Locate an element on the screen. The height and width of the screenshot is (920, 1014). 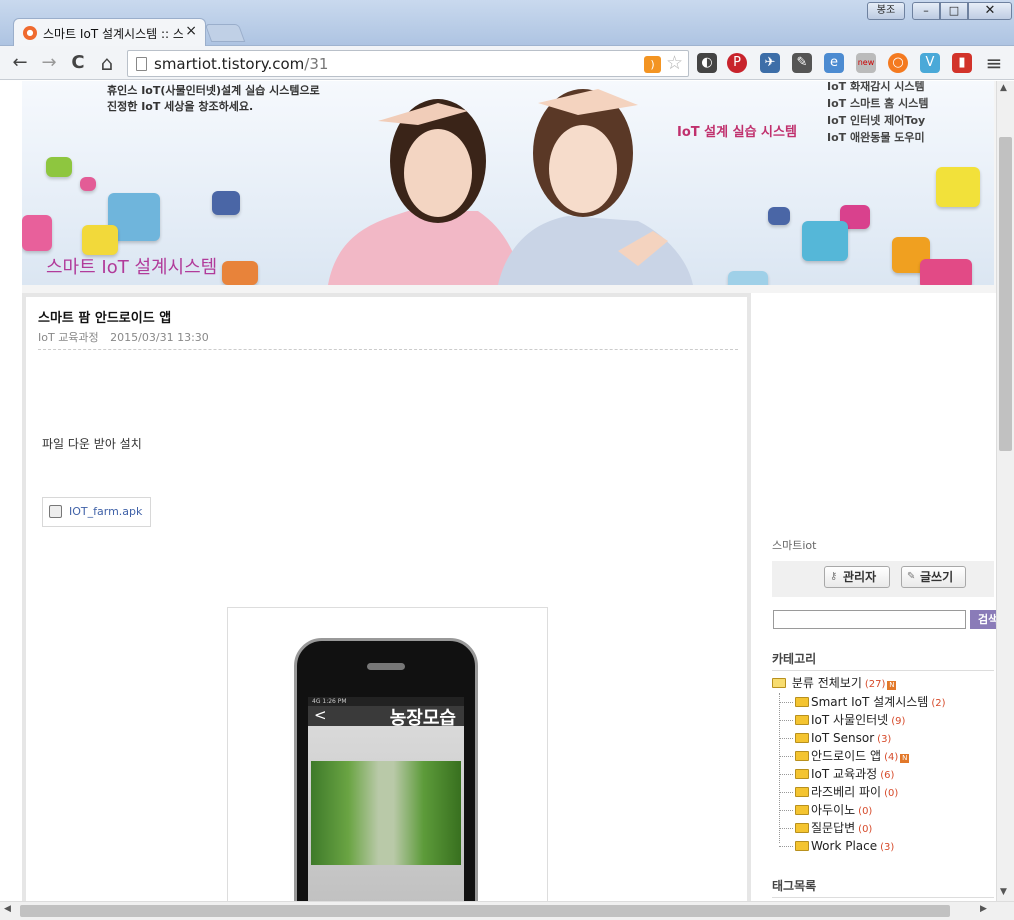
tistory-favicon-icon: ● is located at coordinates (30, 33).